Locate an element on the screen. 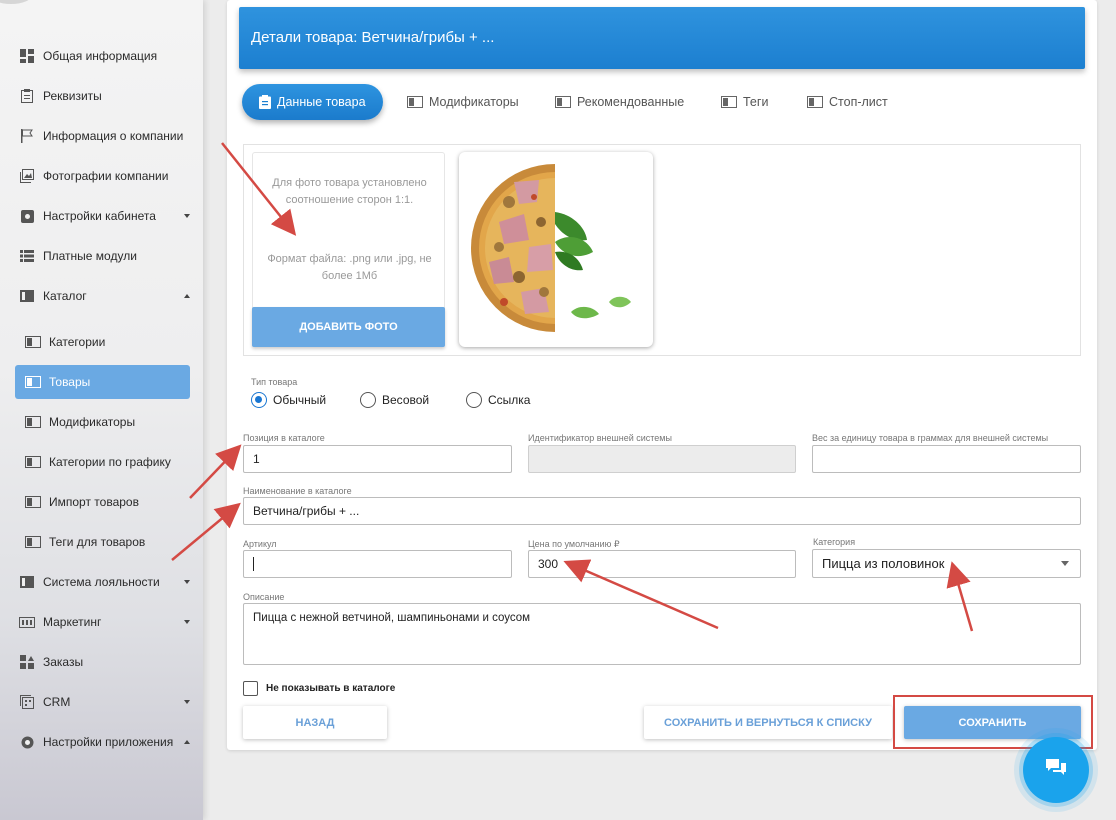 The width and height of the screenshot is (1116, 820). price-label: Цена по умолчанию ₽ is located at coordinates (574, 544).